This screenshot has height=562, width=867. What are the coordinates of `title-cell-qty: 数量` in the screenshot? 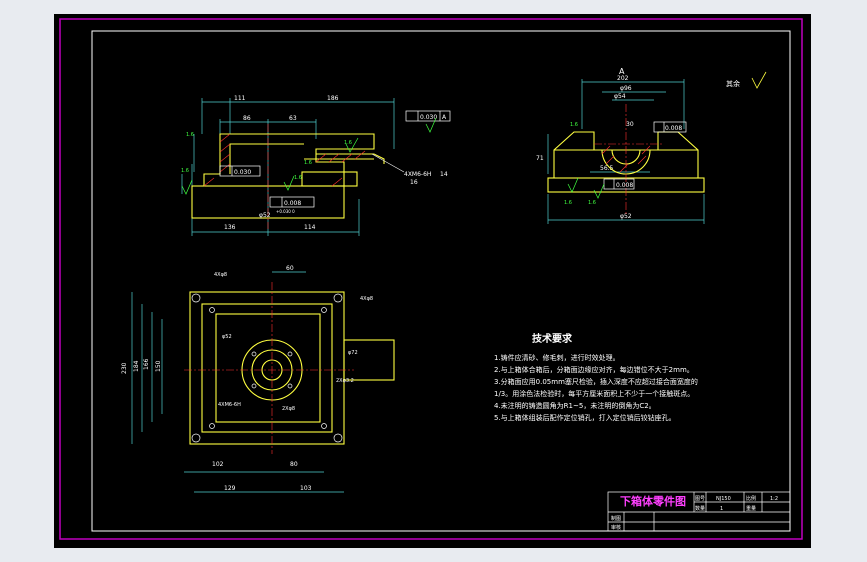 It's located at (700, 508).